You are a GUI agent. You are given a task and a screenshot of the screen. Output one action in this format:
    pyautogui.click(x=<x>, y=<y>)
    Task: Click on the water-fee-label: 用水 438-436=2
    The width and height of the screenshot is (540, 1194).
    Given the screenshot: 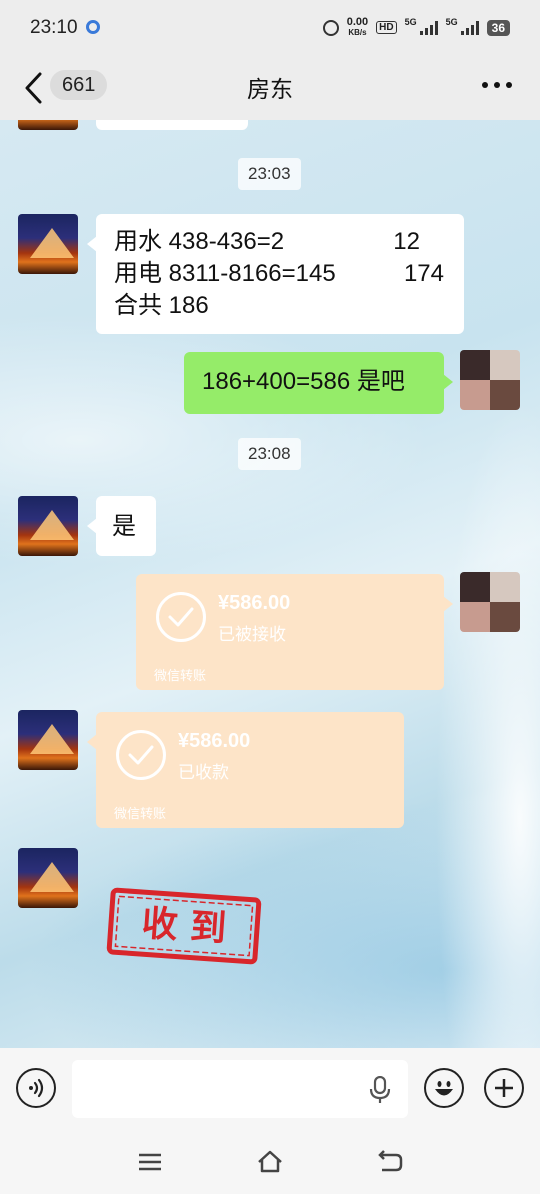 What is the action you would take?
    pyautogui.click(x=199, y=241)
    